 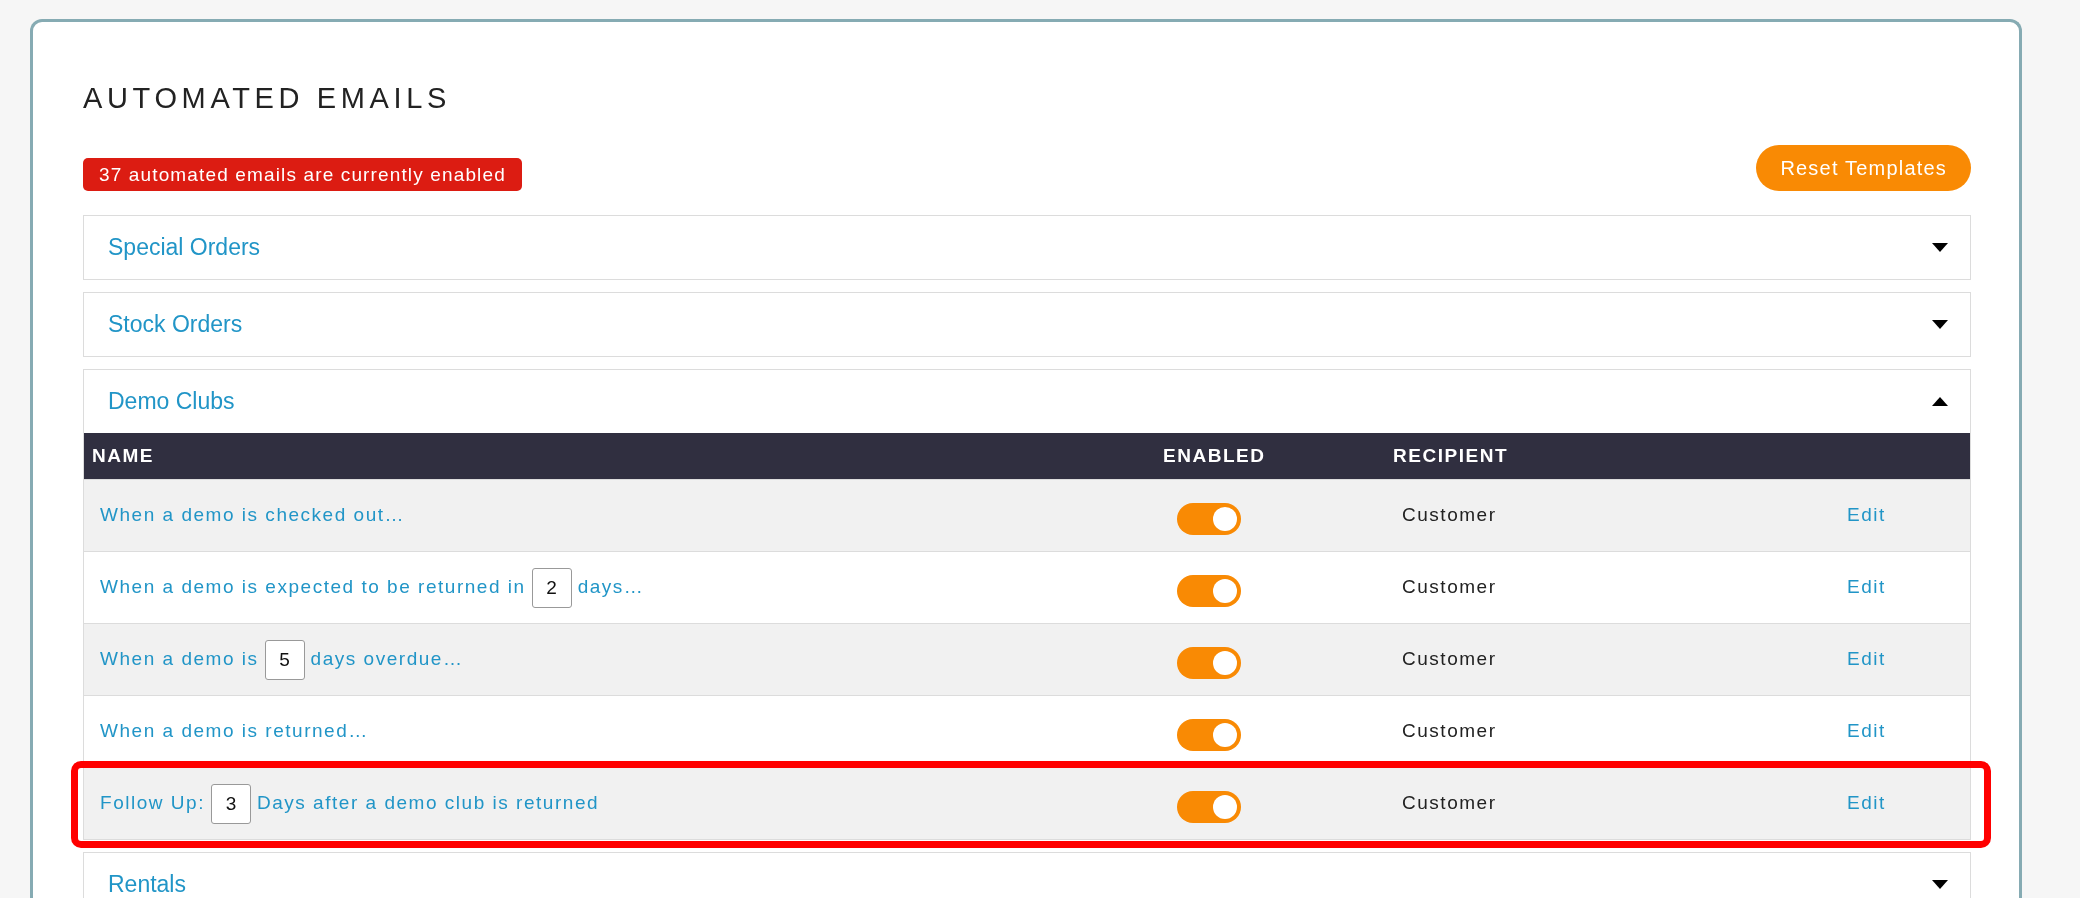 I want to click on column-header: RECIPIENT, so click(x=1451, y=455).